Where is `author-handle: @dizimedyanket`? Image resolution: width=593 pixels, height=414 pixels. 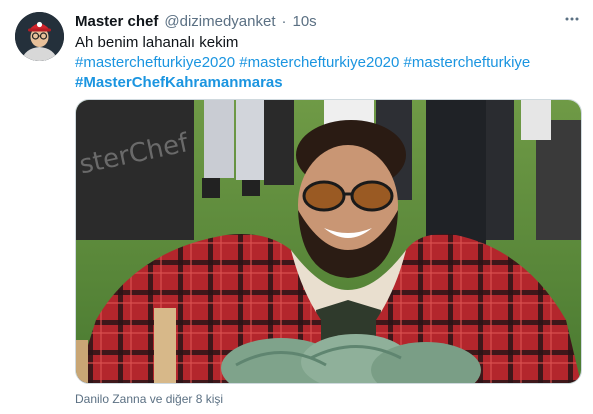
author-handle: @dizimedyanket is located at coordinates (219, 21).